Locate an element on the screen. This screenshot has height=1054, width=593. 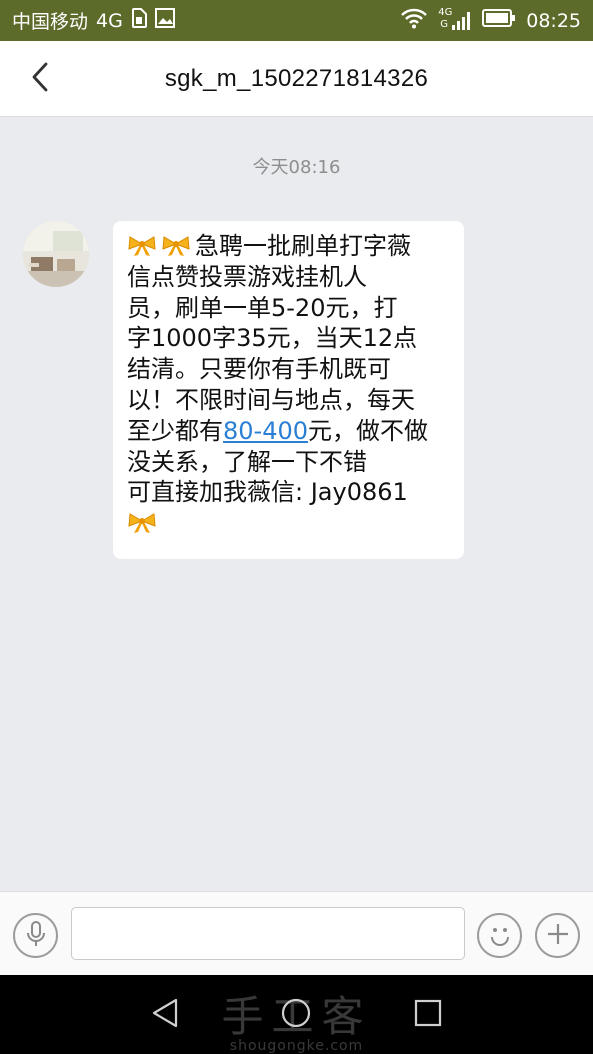
composer-bar is located at coordinates (296, 933).